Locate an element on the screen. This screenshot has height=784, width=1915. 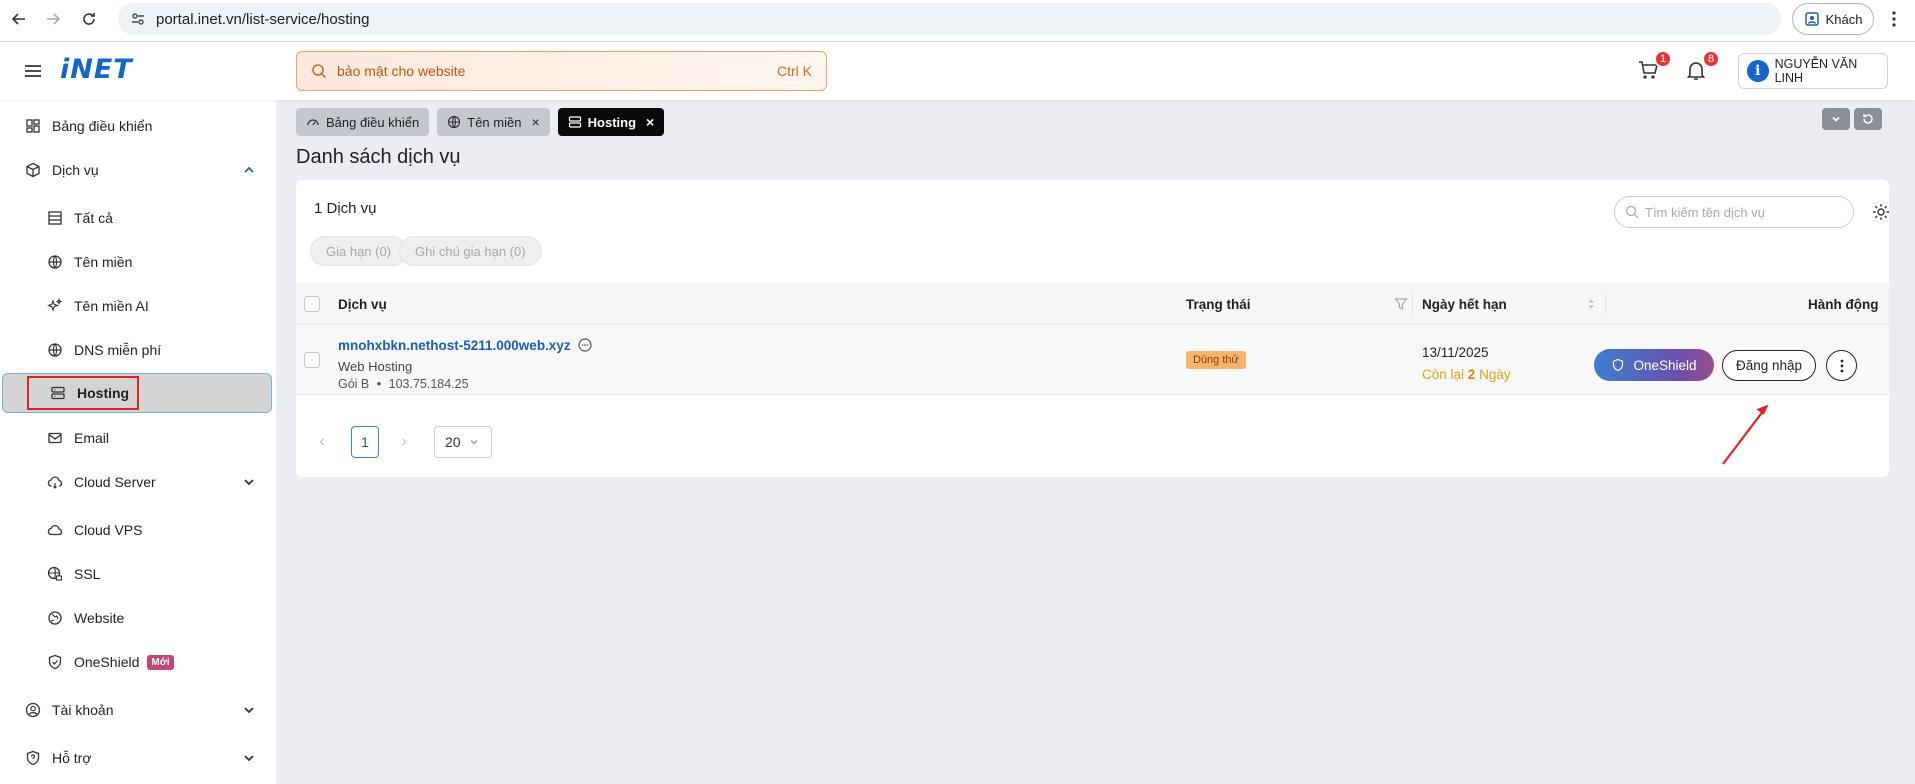
tab-hosting: Hosting × is located at coordinates (611, 122).